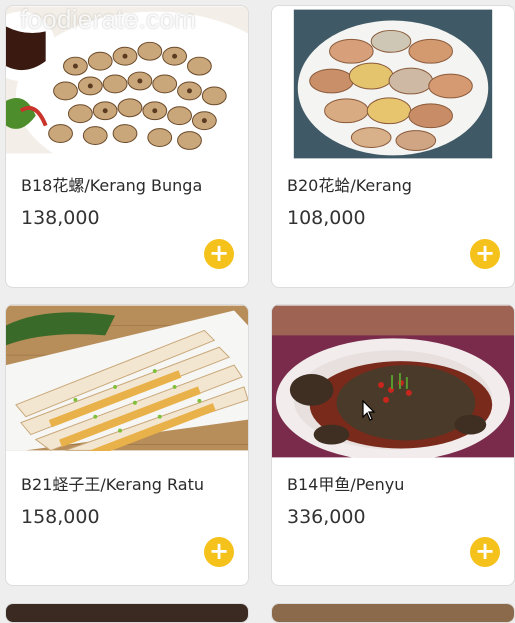 This screenshot has width=515, height=623. I want to click on dish-photo-razor-clams, so click(127, 378).